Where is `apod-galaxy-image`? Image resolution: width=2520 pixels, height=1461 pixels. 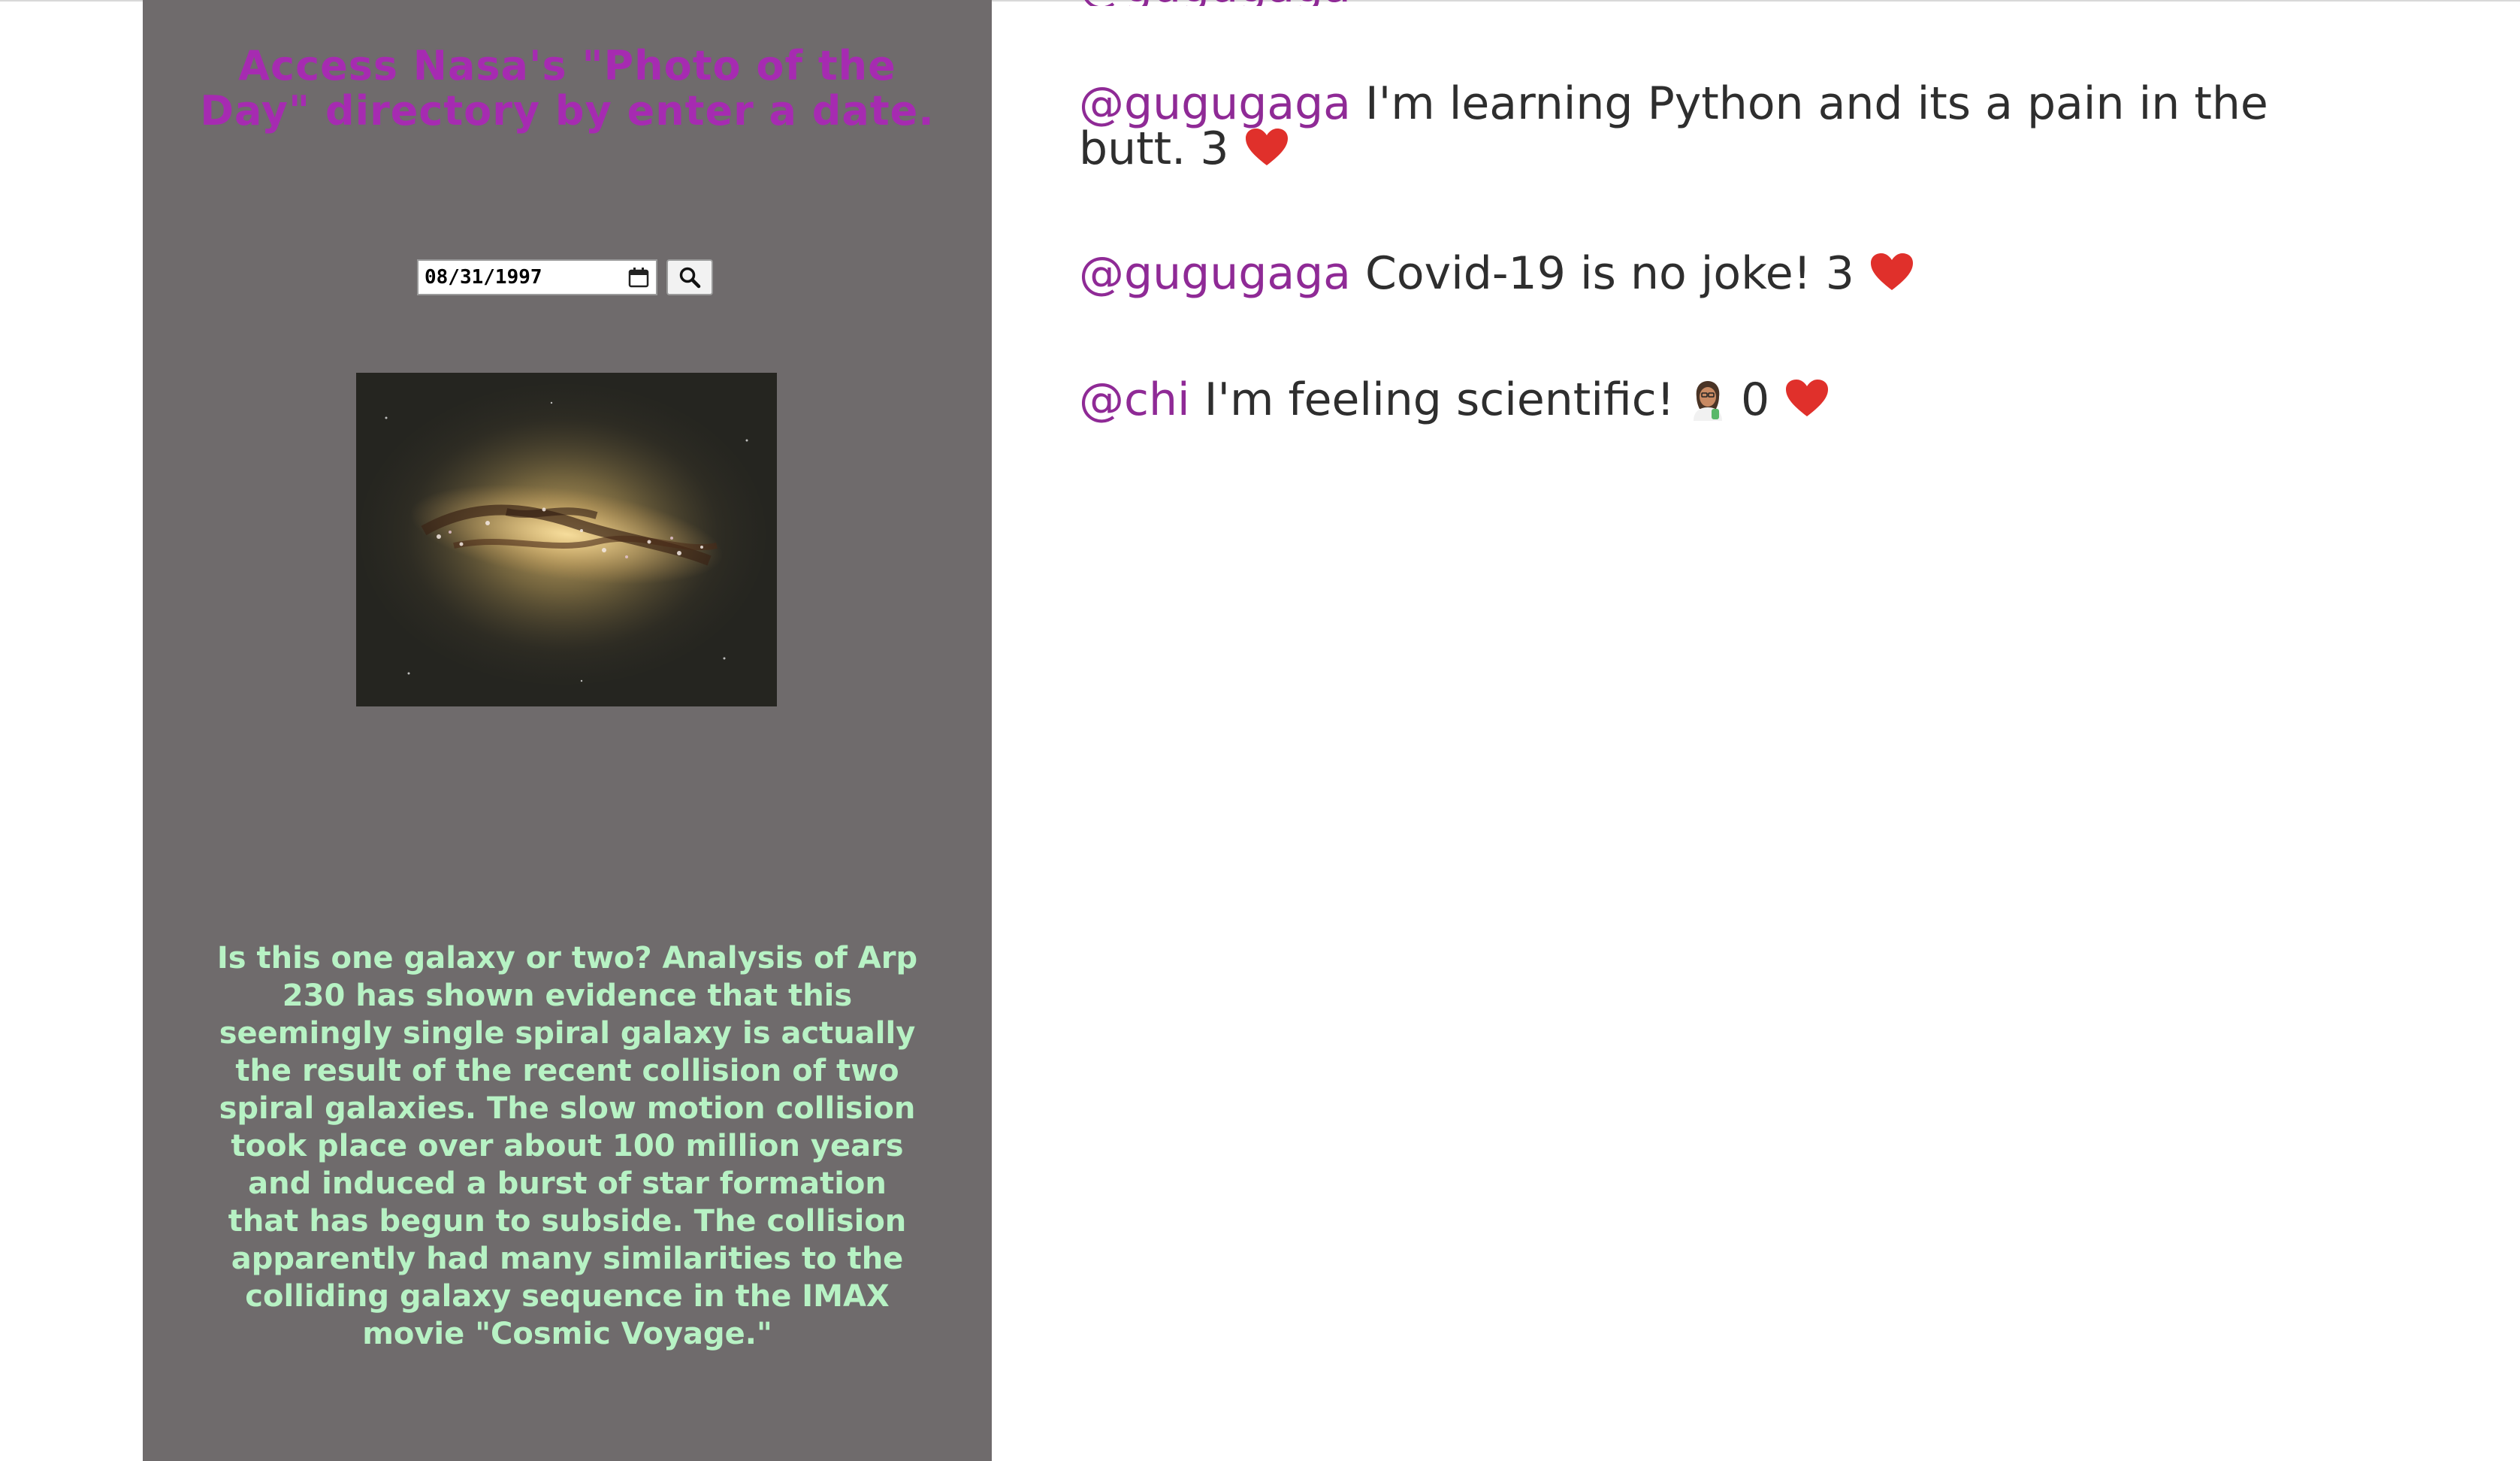 apod-galaxy-image is located at coordinates (566, 539).